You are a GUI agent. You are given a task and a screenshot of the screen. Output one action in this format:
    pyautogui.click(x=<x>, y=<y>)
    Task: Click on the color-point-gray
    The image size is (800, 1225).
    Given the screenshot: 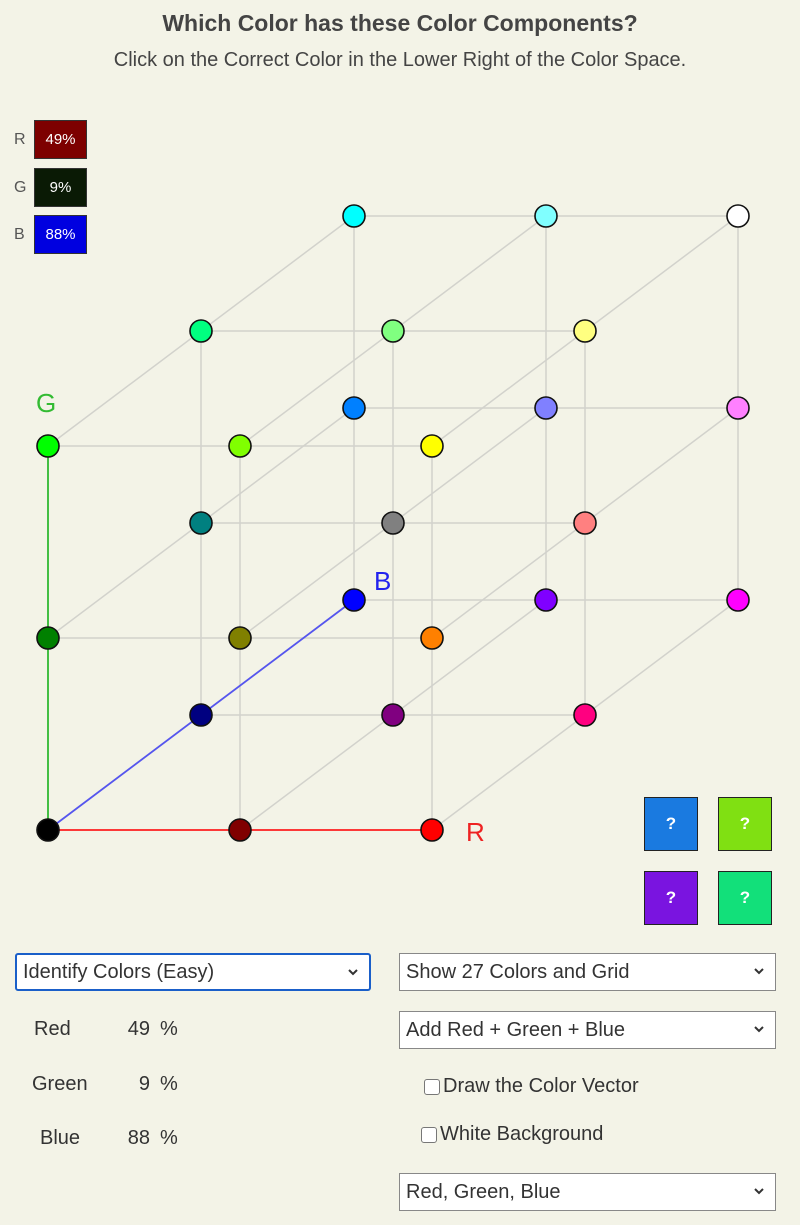 What is the action you would take?
    pyautogui.click(x=393, y=523)
    